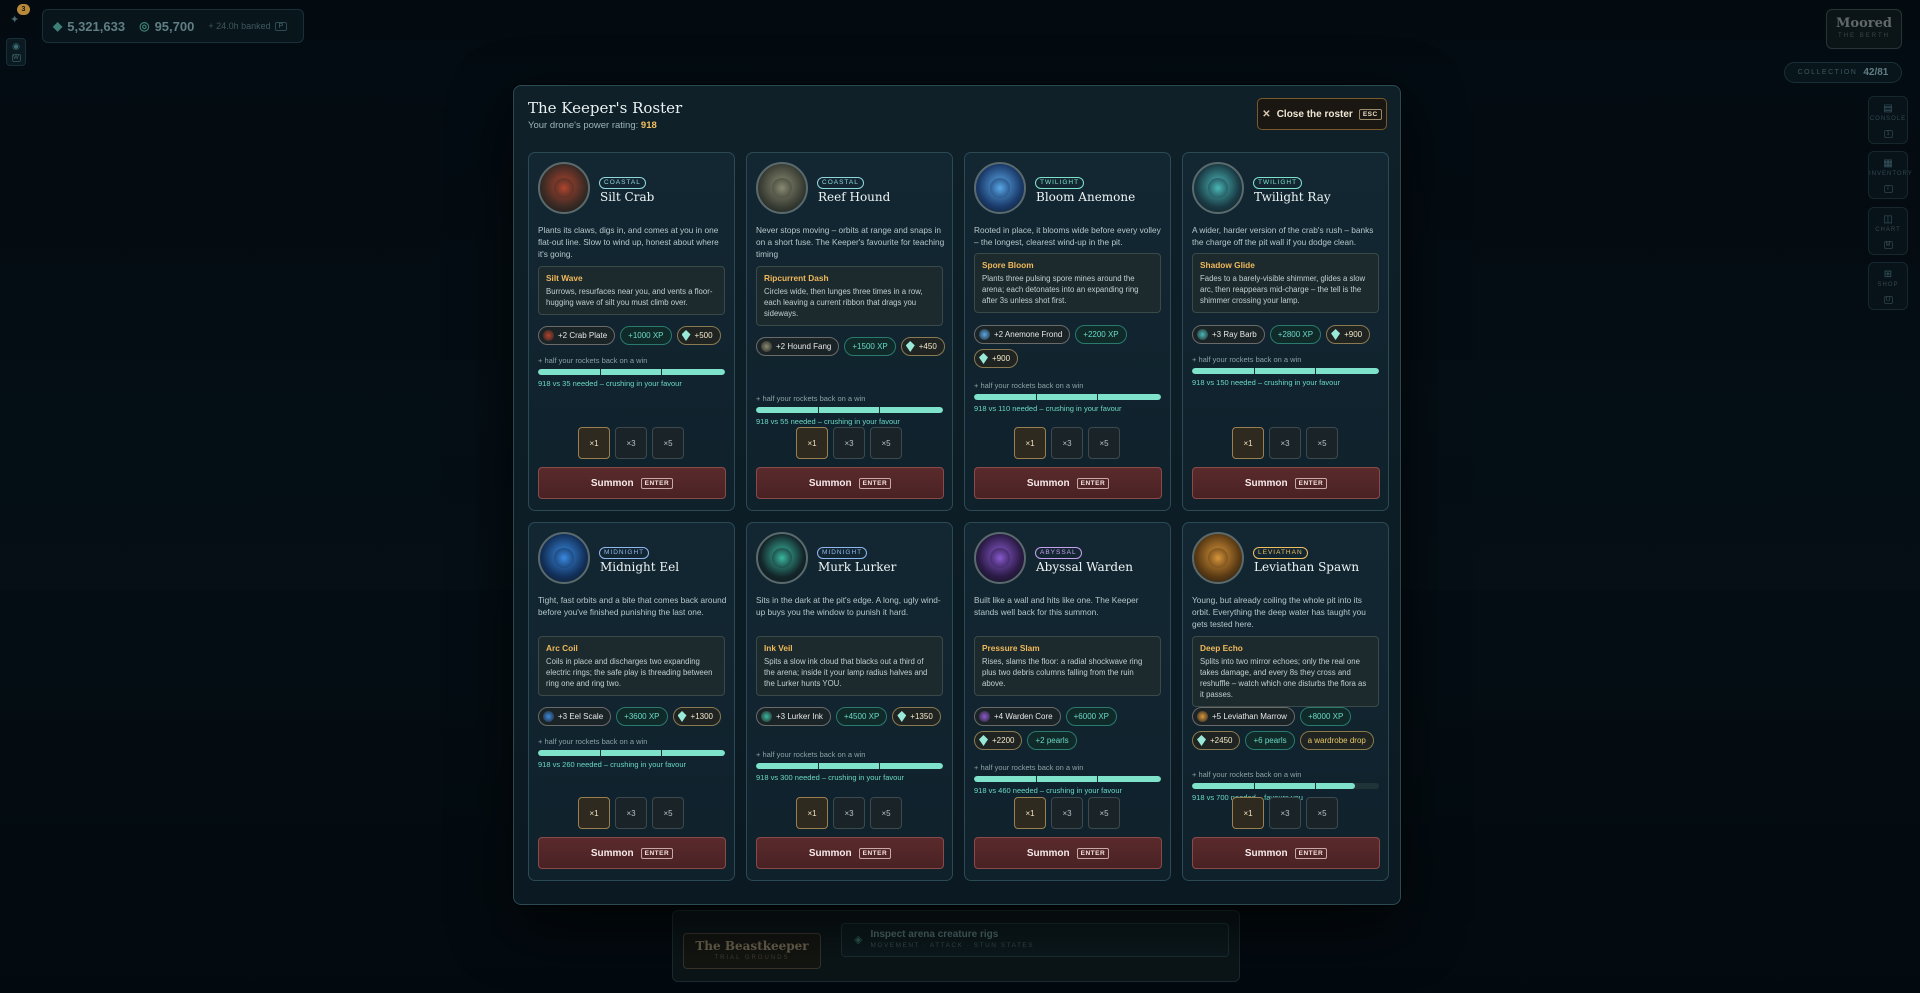 The width and height of the screenshot is (1920, 993). Describe the element at coordinates (1069, 346) in the screenshot. I see `rewards-row: +2 Anemone Frond +2200 XP +900` at that location.